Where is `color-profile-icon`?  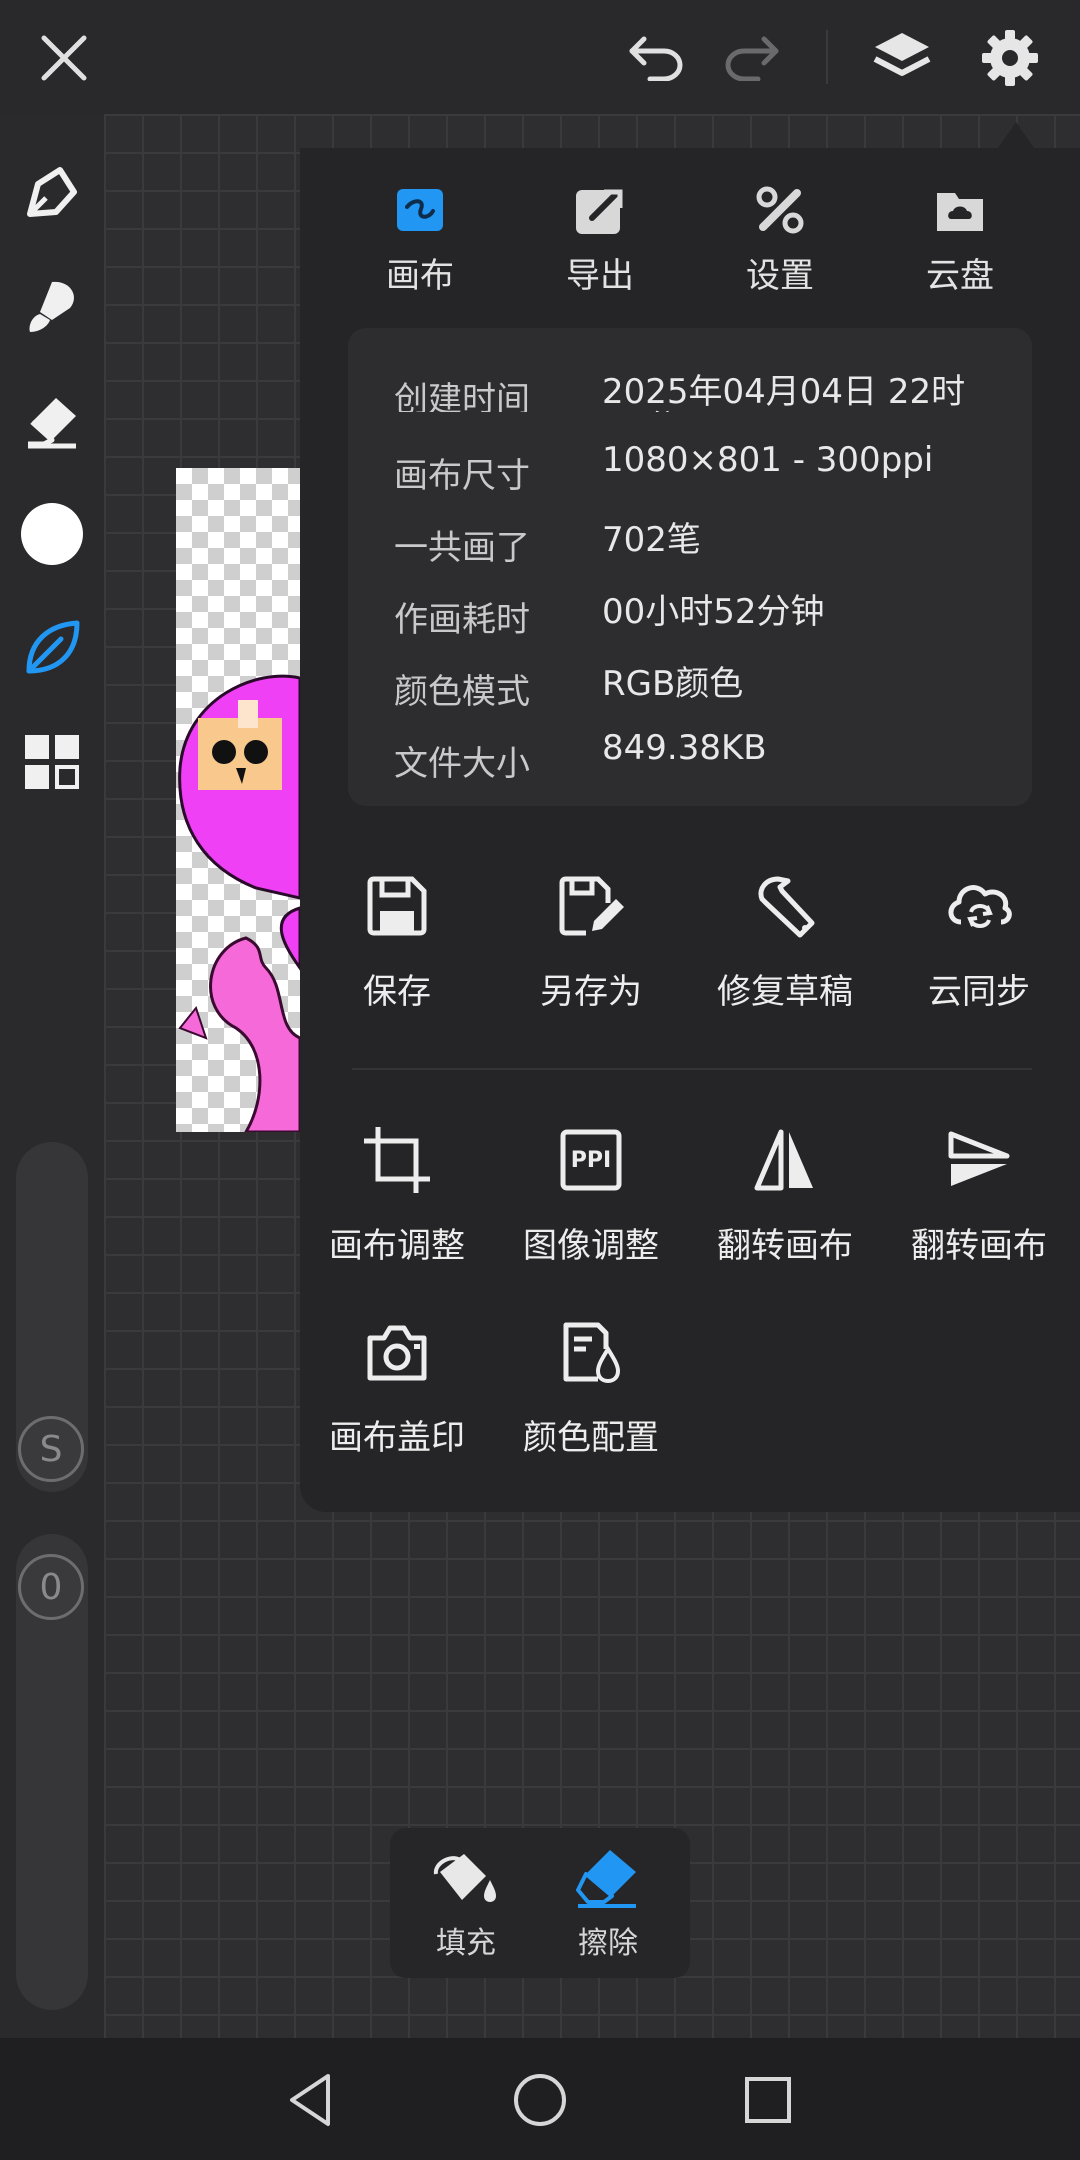 color-profile-icon is located at coordinates (591, 1352).